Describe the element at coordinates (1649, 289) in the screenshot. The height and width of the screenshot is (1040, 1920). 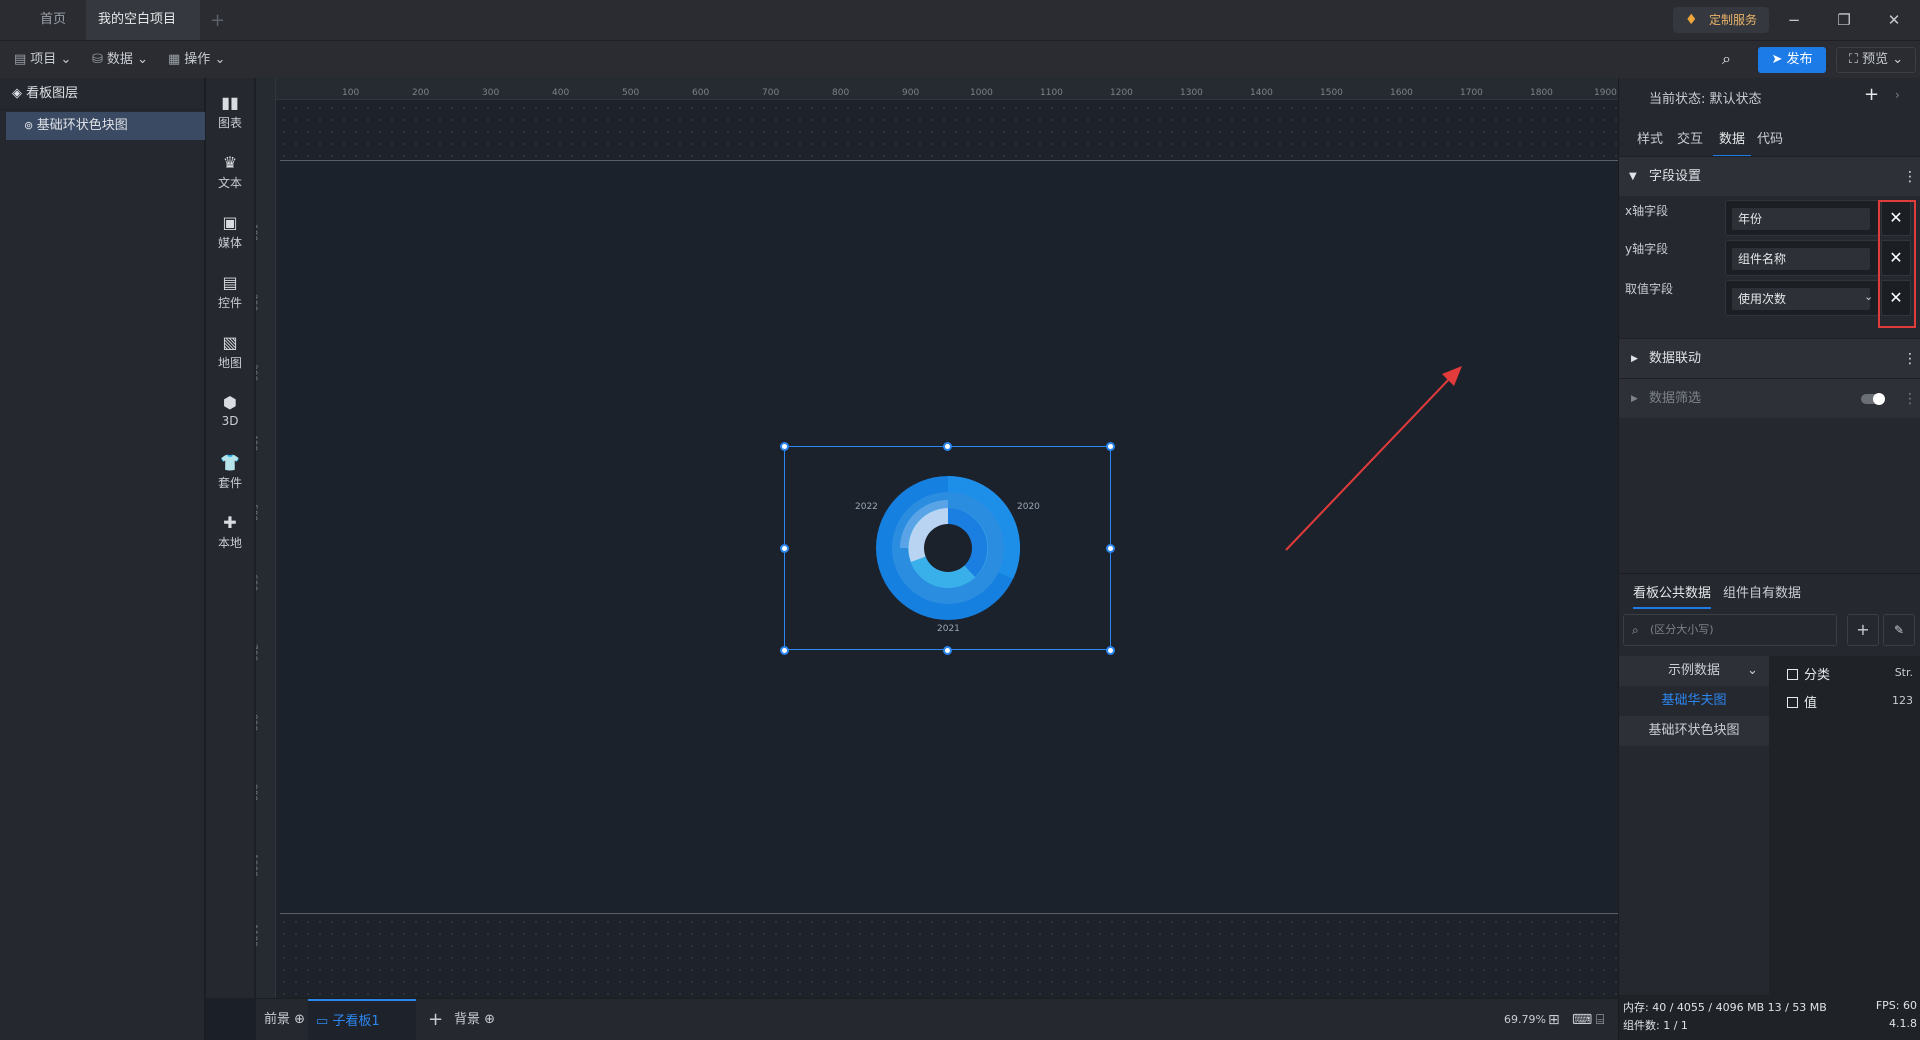
I see `value-field-label: 取值字段` at that location.